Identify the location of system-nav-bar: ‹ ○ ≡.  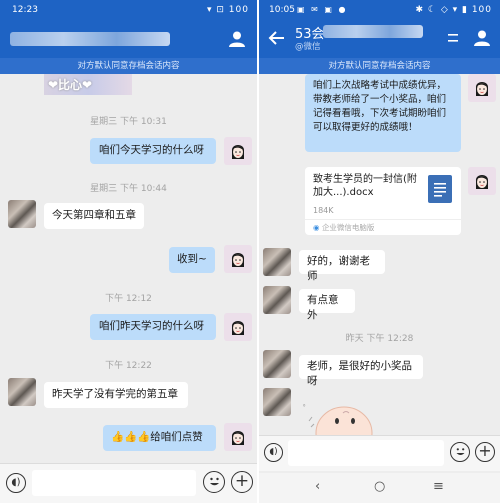
(379, 488).